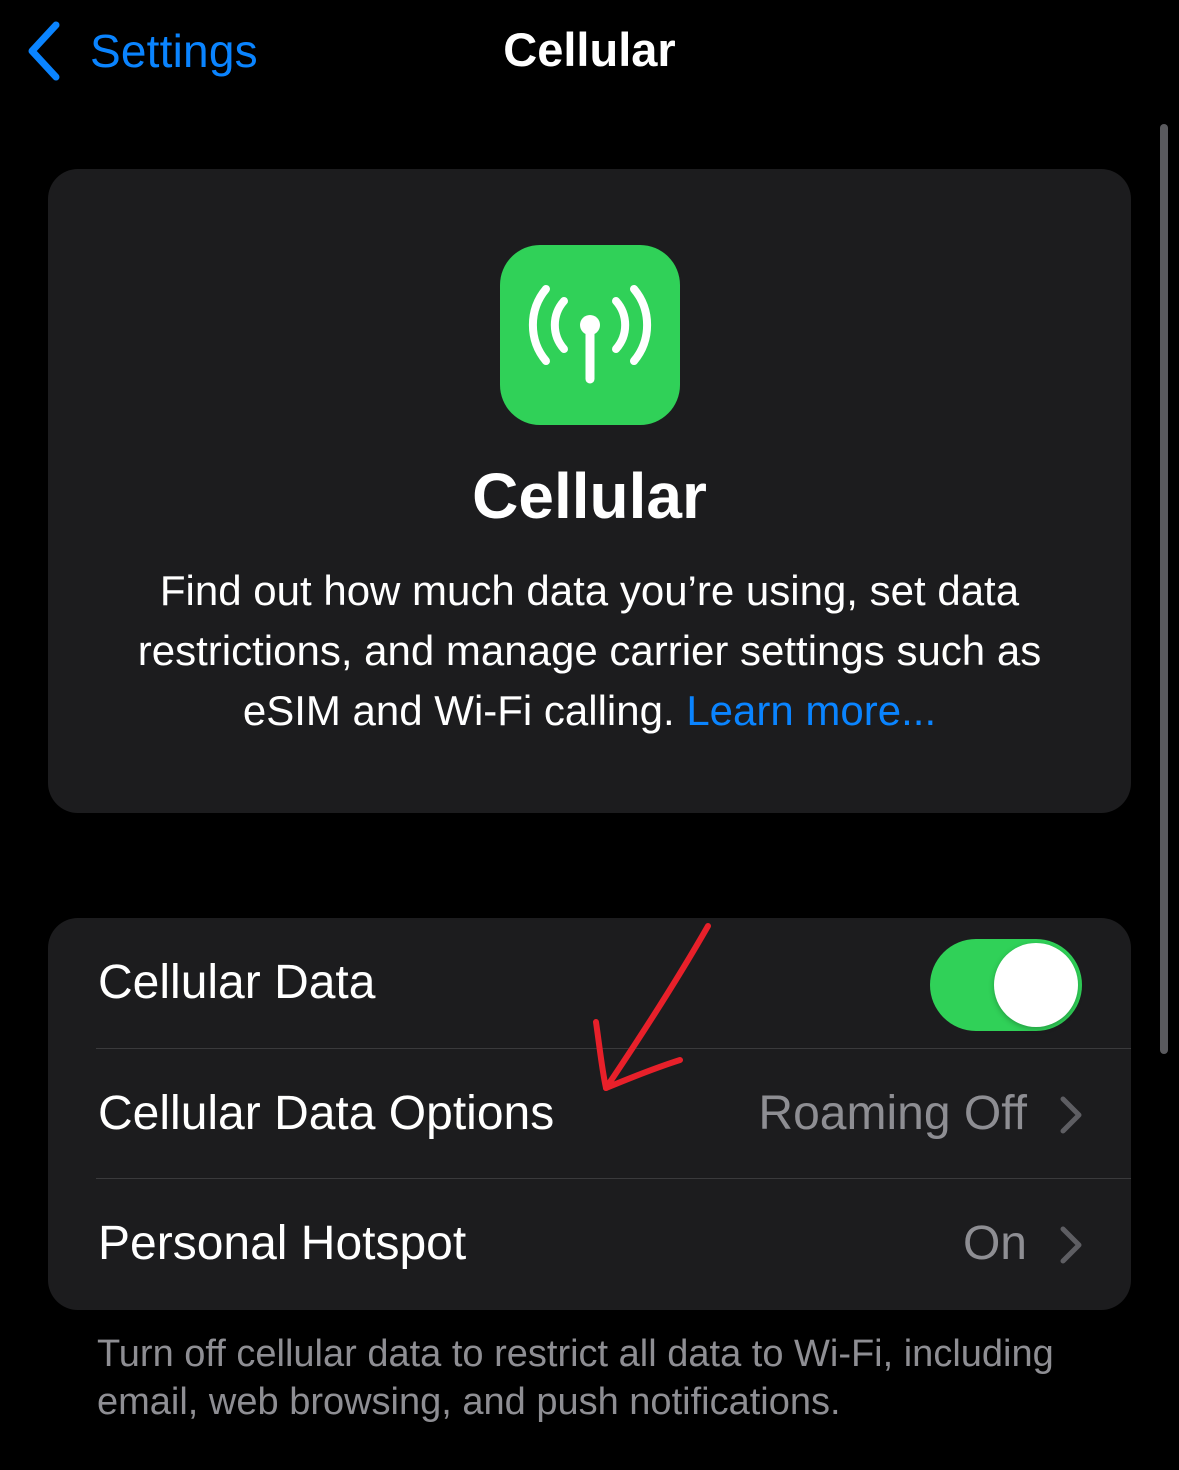 The image size is (1179, 1470). I want to click on toggle-knob, so click(1036, 985).